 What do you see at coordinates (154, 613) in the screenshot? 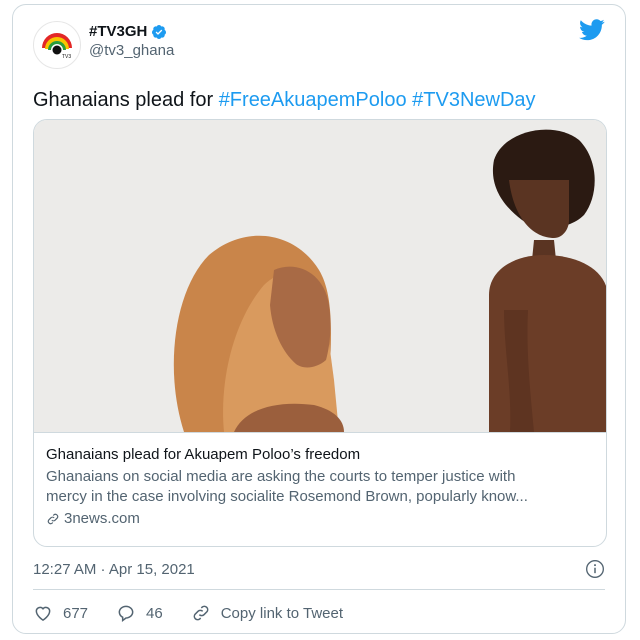
I see `reply-count: 46` at bounding box center [154, 613].